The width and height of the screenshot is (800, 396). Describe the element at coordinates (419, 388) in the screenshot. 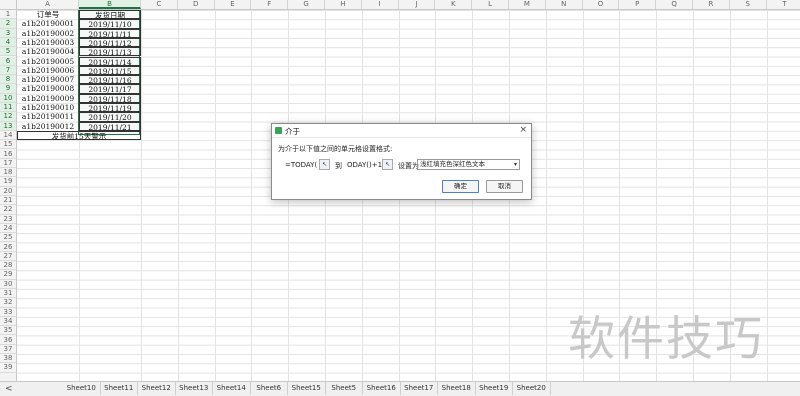

I see `sheet-tab: Sheet17` at that location.